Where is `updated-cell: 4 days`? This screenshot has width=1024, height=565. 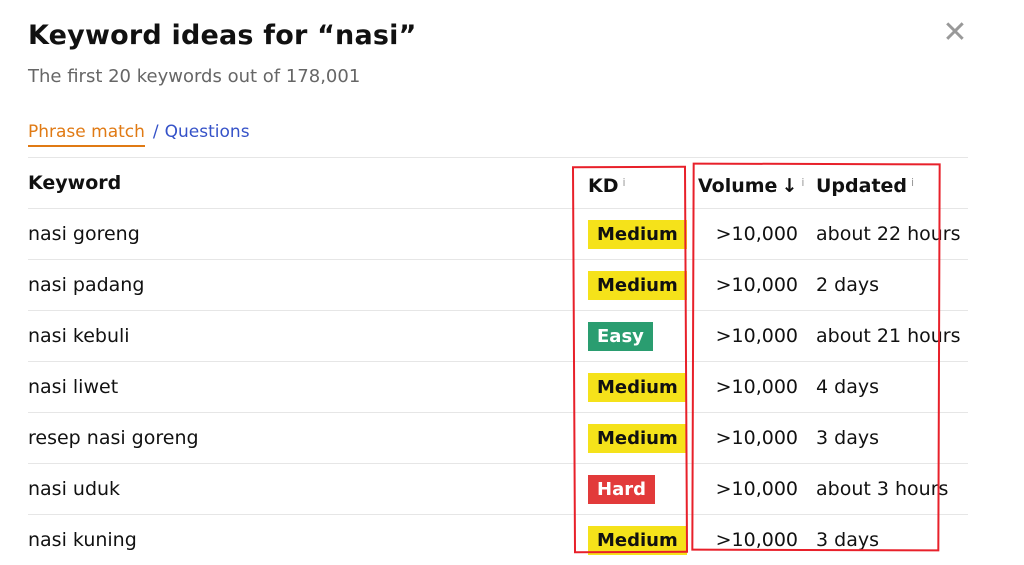 updated-cell: 4 days is located at coordinates (847, 387).